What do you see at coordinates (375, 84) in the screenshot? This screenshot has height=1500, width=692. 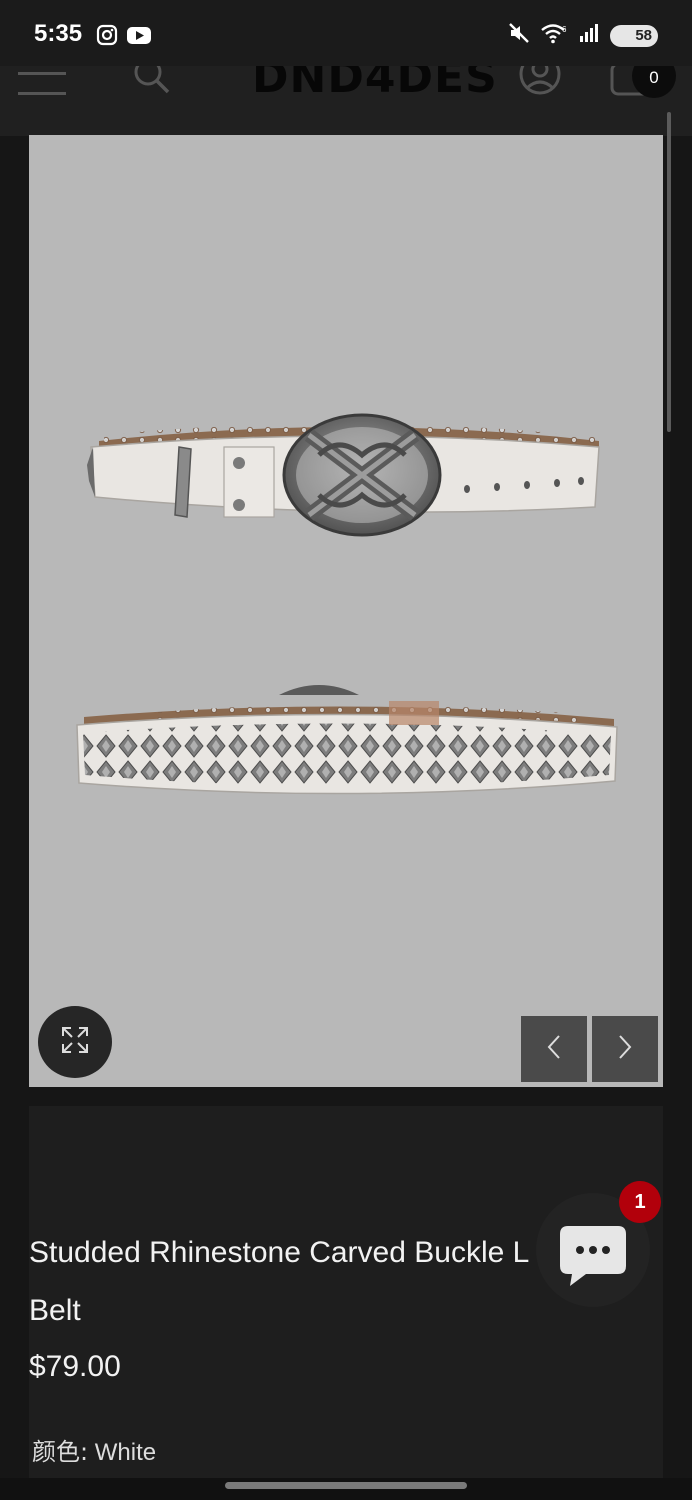 I see `site-logo: DND4DES` at bounding box center [375, 84].